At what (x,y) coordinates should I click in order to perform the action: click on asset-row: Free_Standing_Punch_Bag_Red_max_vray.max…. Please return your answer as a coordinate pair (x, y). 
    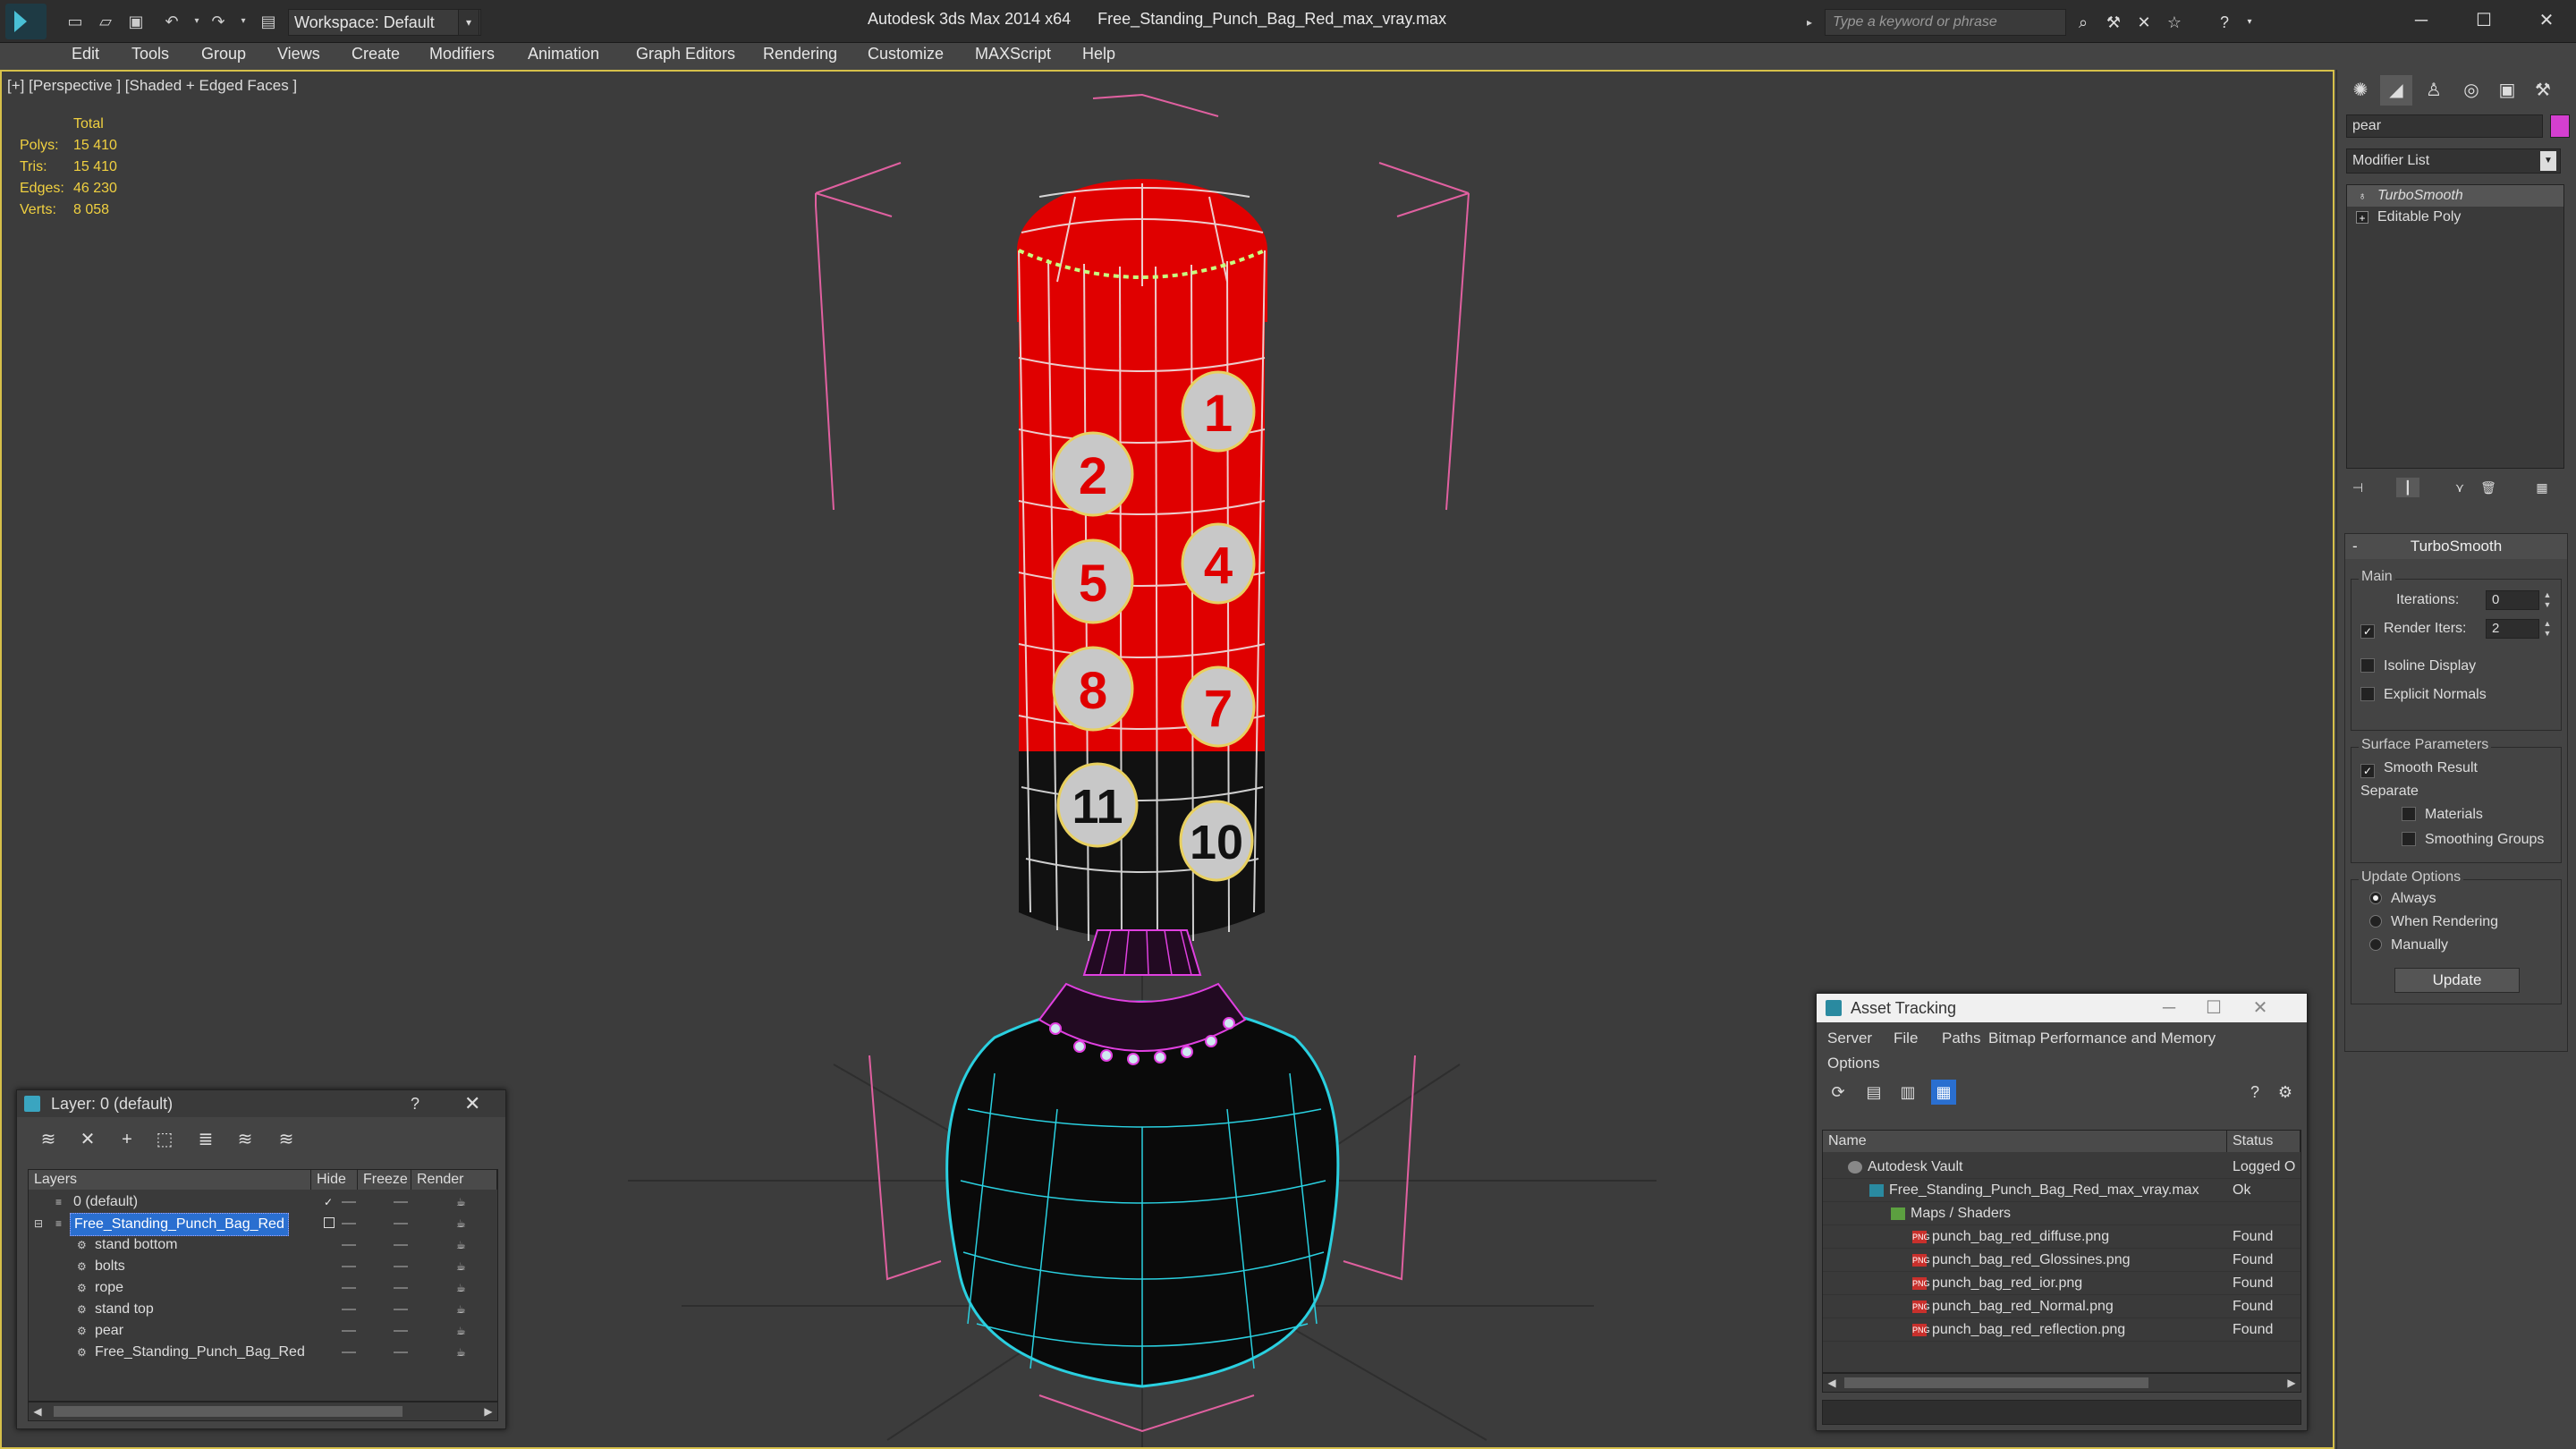
    Looking at the image, I should click on (2062, 1190).